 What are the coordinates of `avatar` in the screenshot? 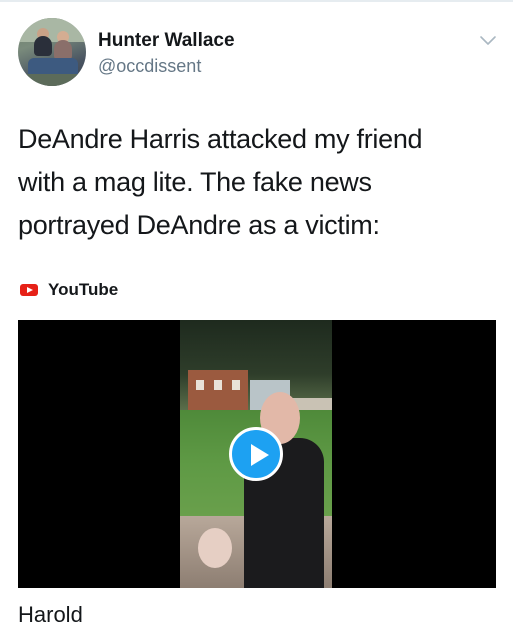 It's located at (52, 52).